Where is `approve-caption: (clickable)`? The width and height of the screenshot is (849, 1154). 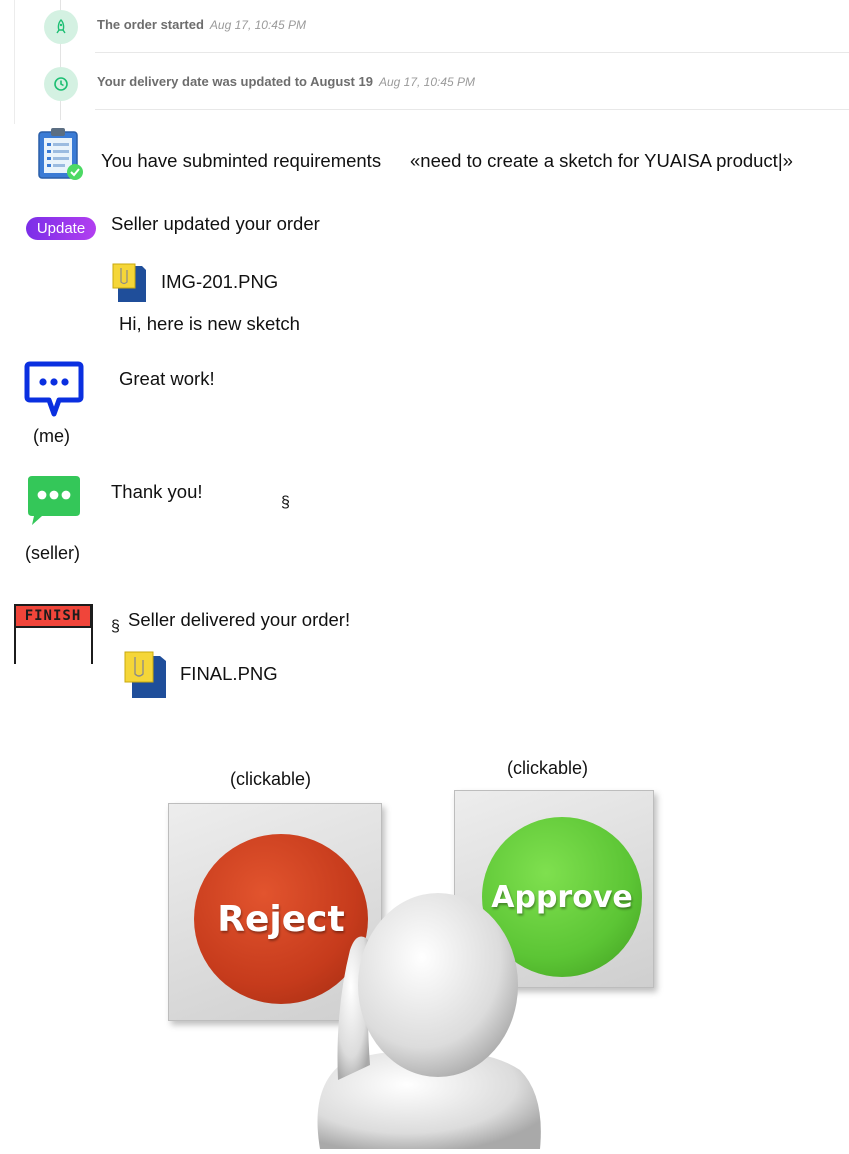
approve-caption: (clickable) is located at coordinates (548, 768).